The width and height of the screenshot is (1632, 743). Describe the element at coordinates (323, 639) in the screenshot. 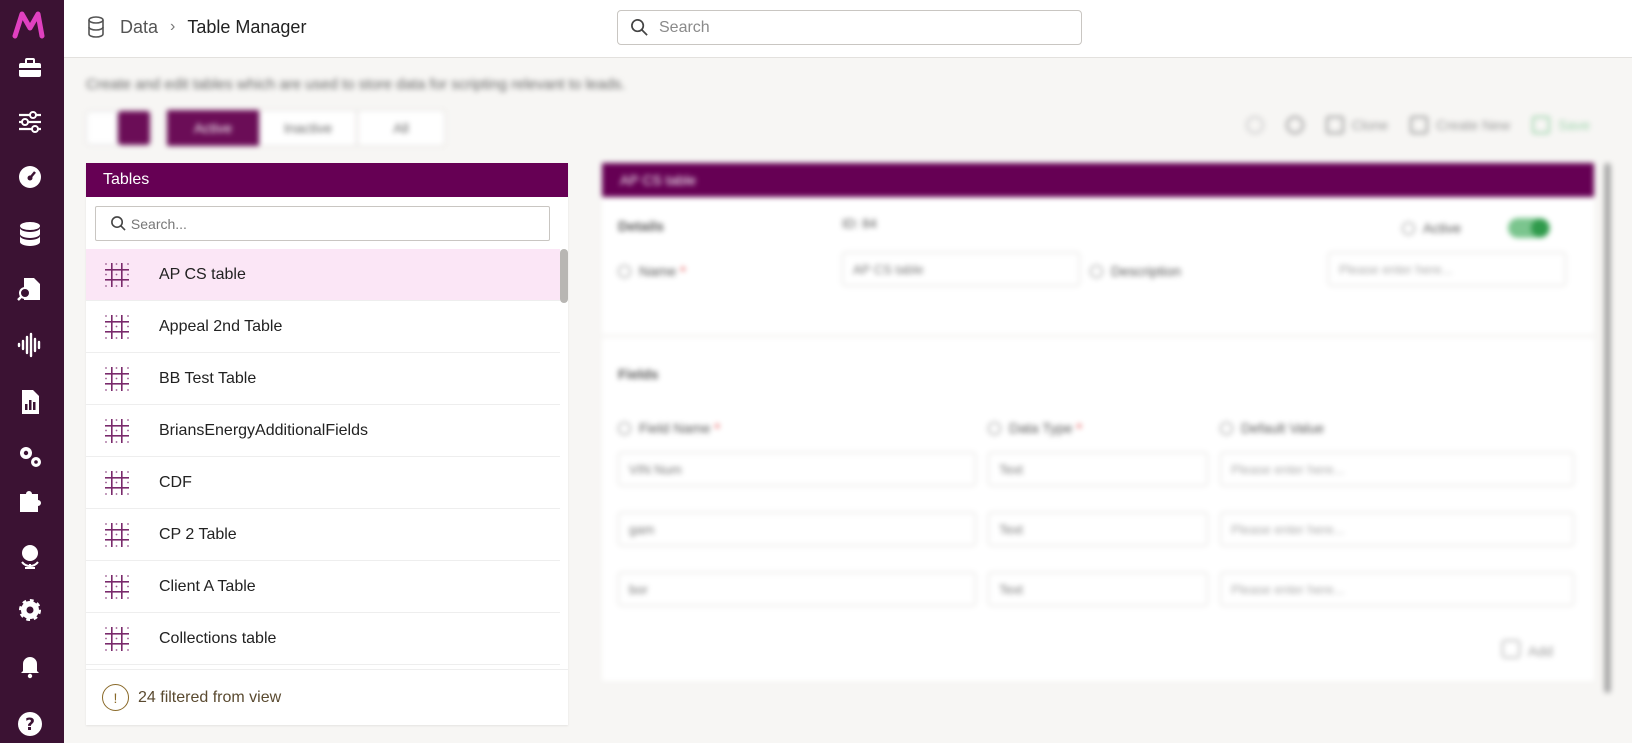

I see `table-list-item: Collections table` at that location.